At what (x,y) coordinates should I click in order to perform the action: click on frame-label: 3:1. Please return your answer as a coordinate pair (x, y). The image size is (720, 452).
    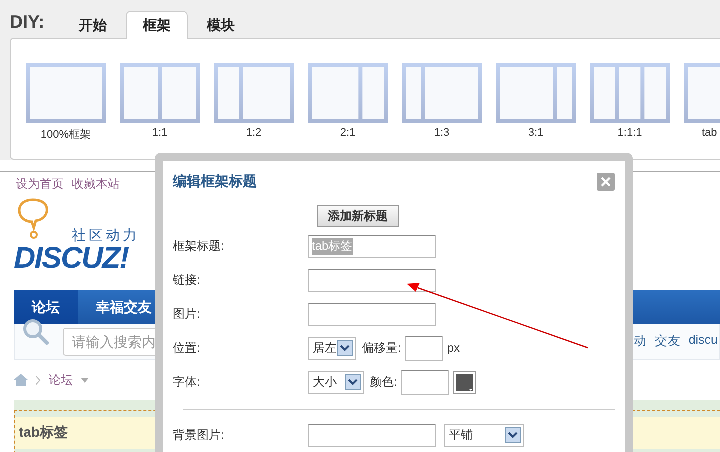
    Looking at the image, I should click on (536, 133).